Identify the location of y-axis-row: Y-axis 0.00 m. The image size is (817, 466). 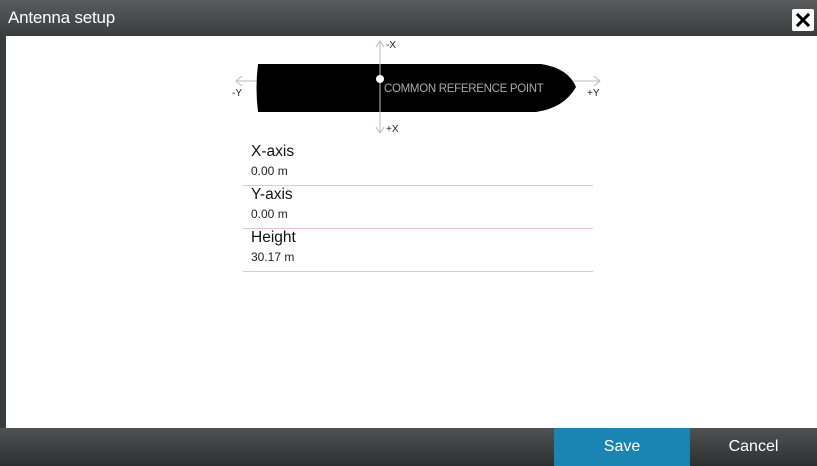
(418, 207).